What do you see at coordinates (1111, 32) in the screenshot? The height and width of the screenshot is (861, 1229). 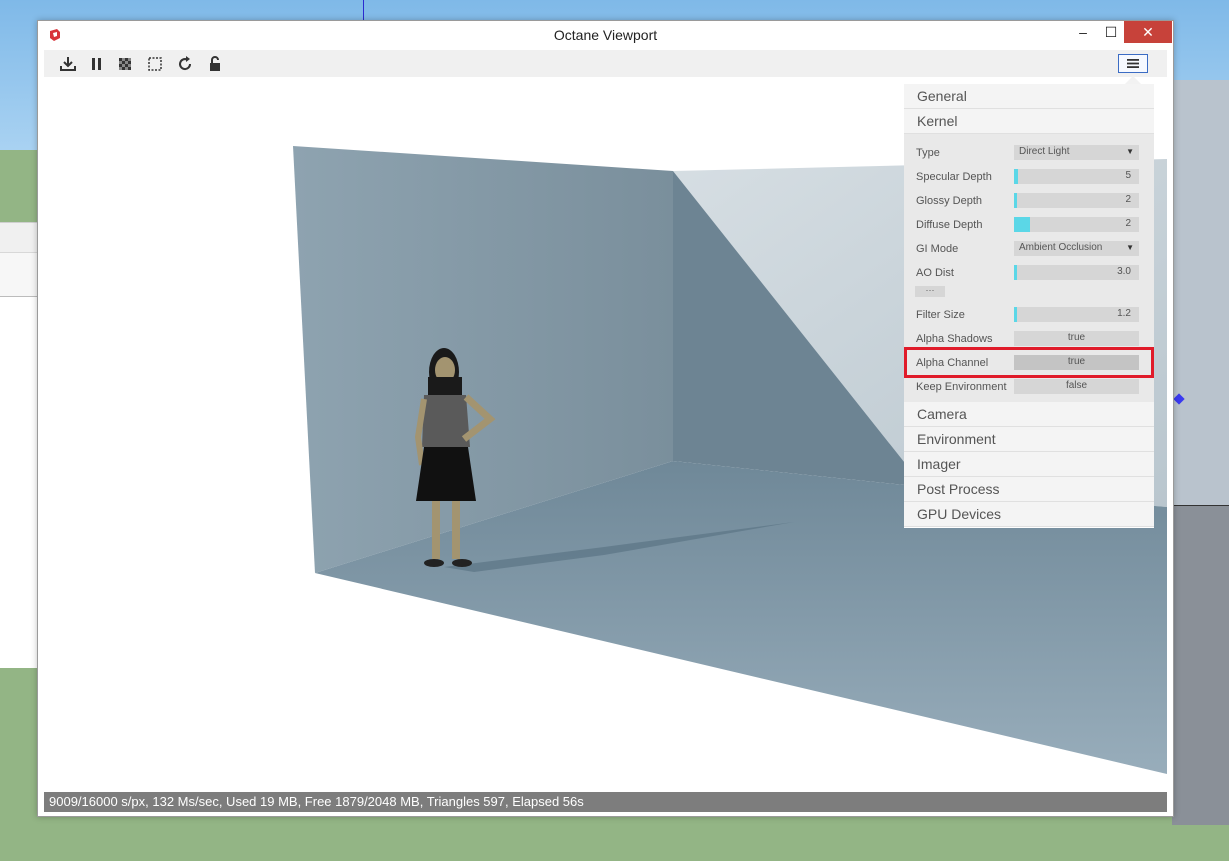 I see `maximize-button: ☐` at bounding box center [1111, 32].